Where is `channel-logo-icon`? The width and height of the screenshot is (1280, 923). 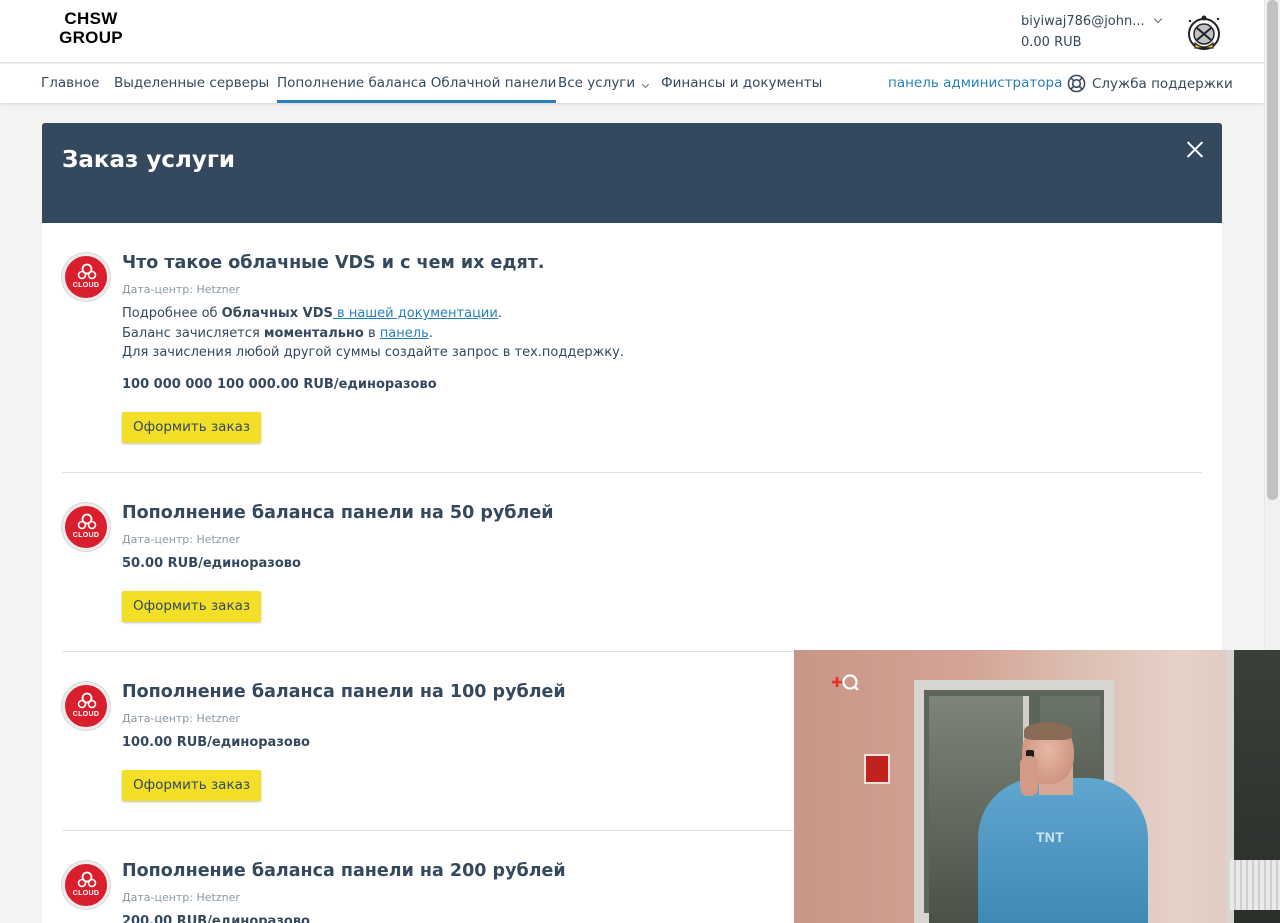 channel-logo-icon is located at coordinates (845, 682).